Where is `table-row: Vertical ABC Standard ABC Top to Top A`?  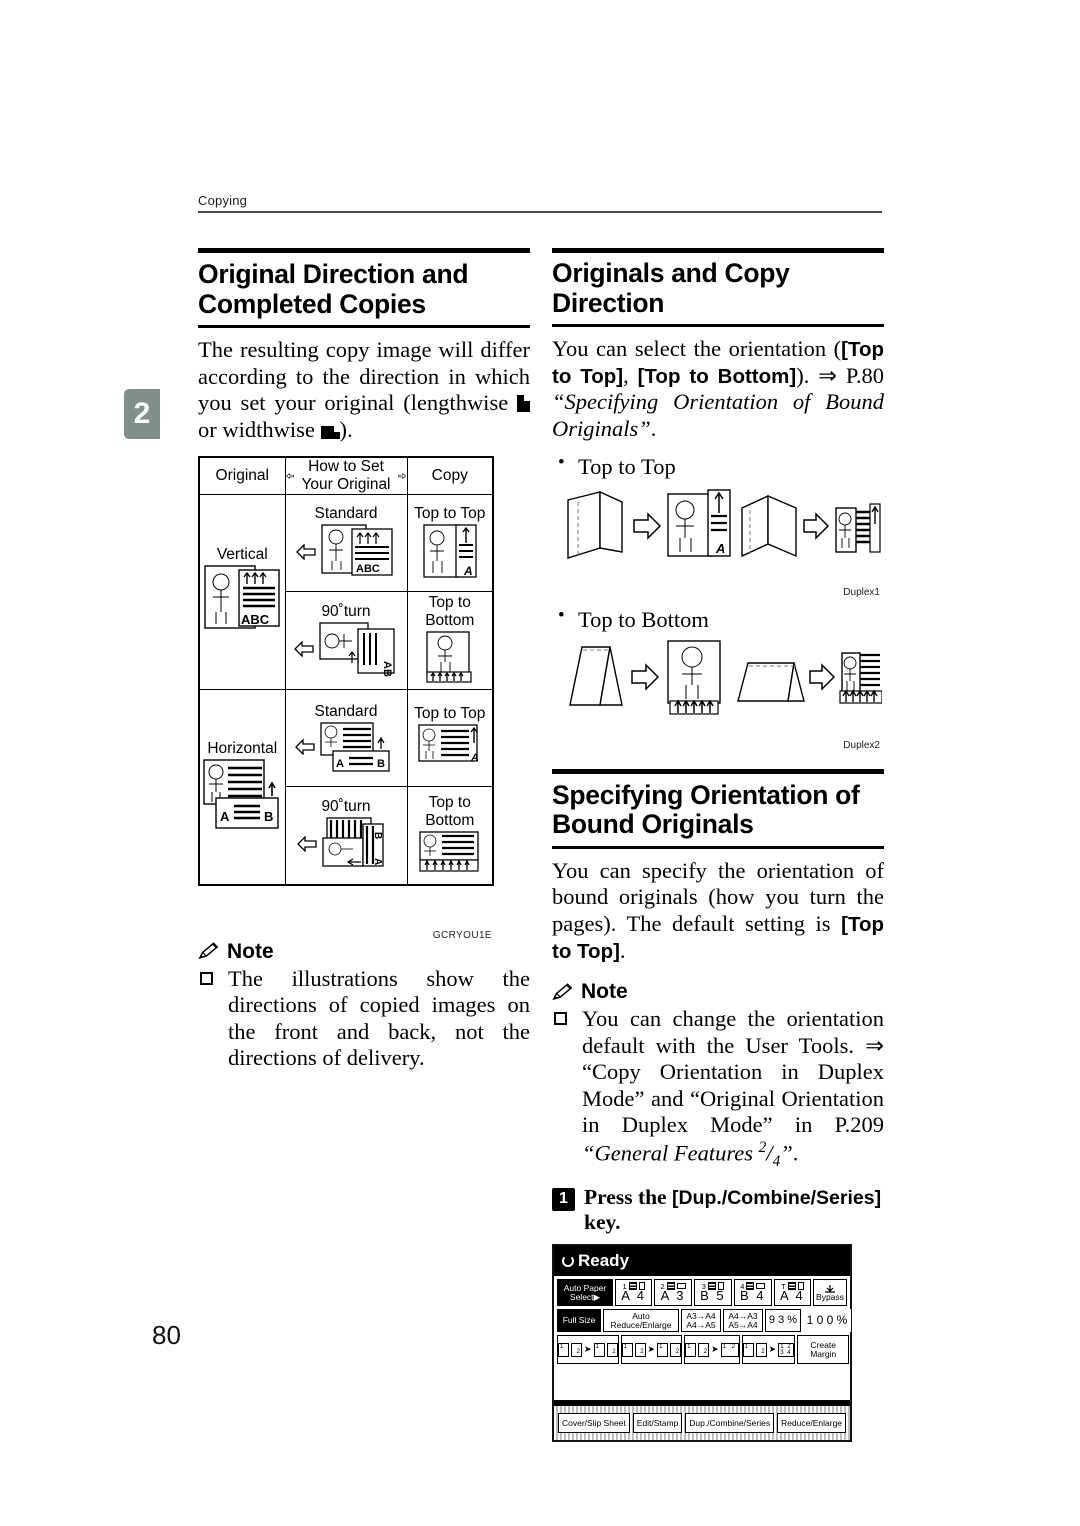 table-row: Vertical ABC Standard ABC Top to Top A is located at coordinates (346, 591).